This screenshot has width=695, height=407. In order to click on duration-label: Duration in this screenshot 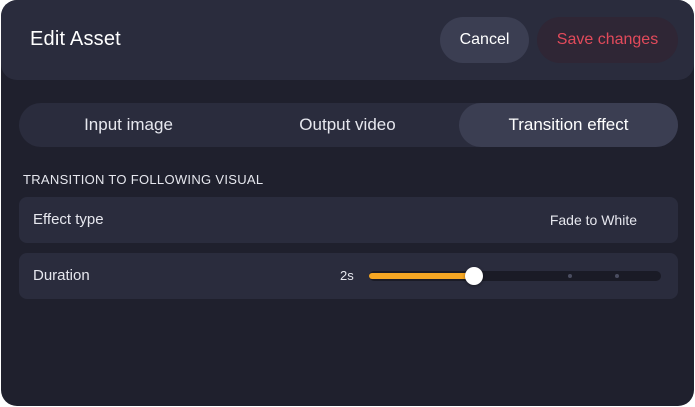, I will do `click(61, 275)`.